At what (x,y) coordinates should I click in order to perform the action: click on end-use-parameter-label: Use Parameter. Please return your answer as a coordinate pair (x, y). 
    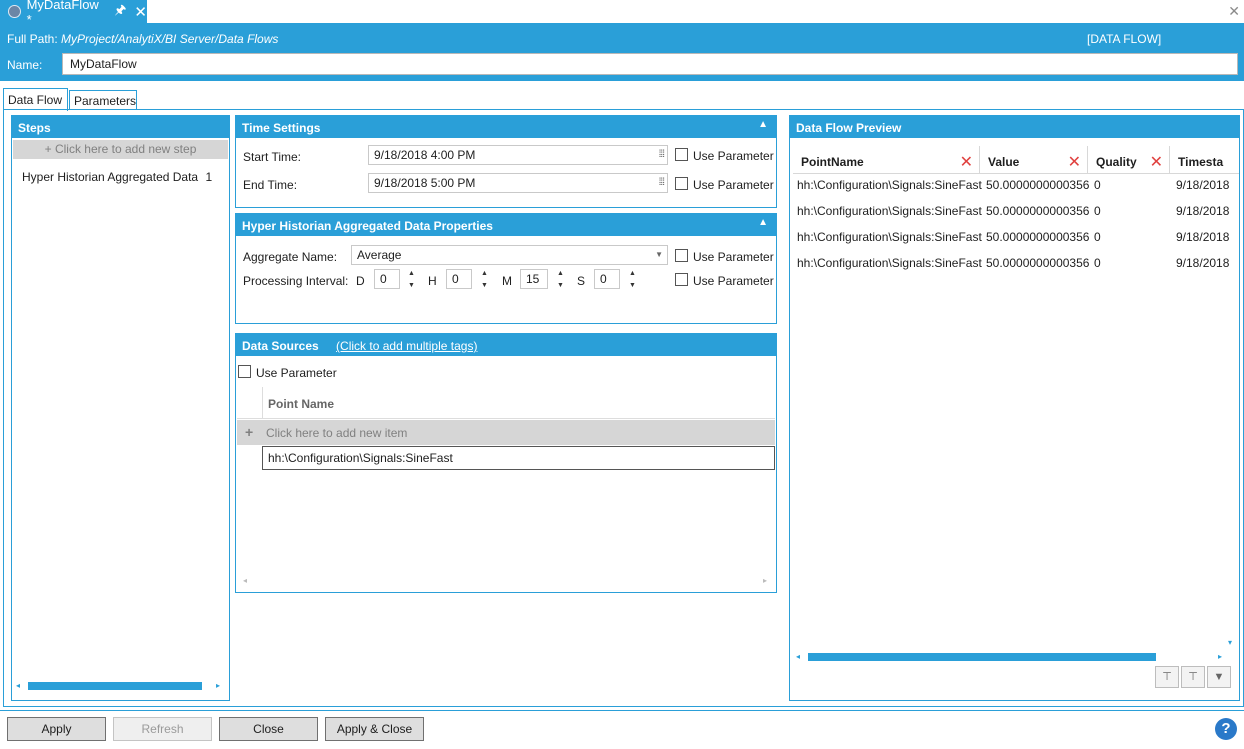
    Looking at the image, I should click on (733, 185).